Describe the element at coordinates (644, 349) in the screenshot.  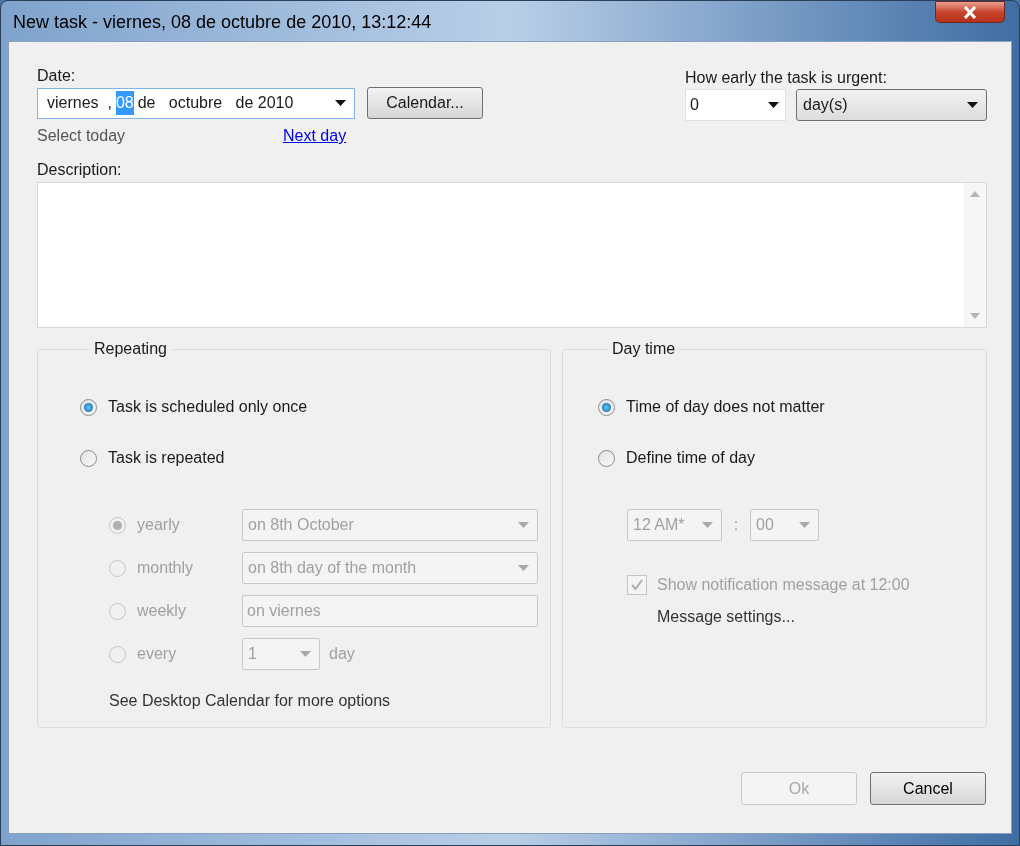
I see `group-title: Day time` at that location.